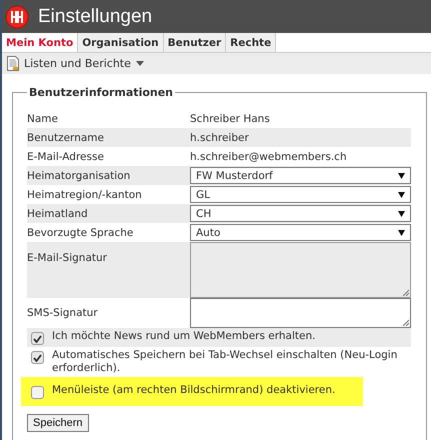 The width and height of the screenshot is (431, 440). What do you see at coordinates (184, 336) in the screenshot?
I see `checkbox-label: Ich möchte News rund um WebMembers erhalten.` at bounding box center [184, 336].